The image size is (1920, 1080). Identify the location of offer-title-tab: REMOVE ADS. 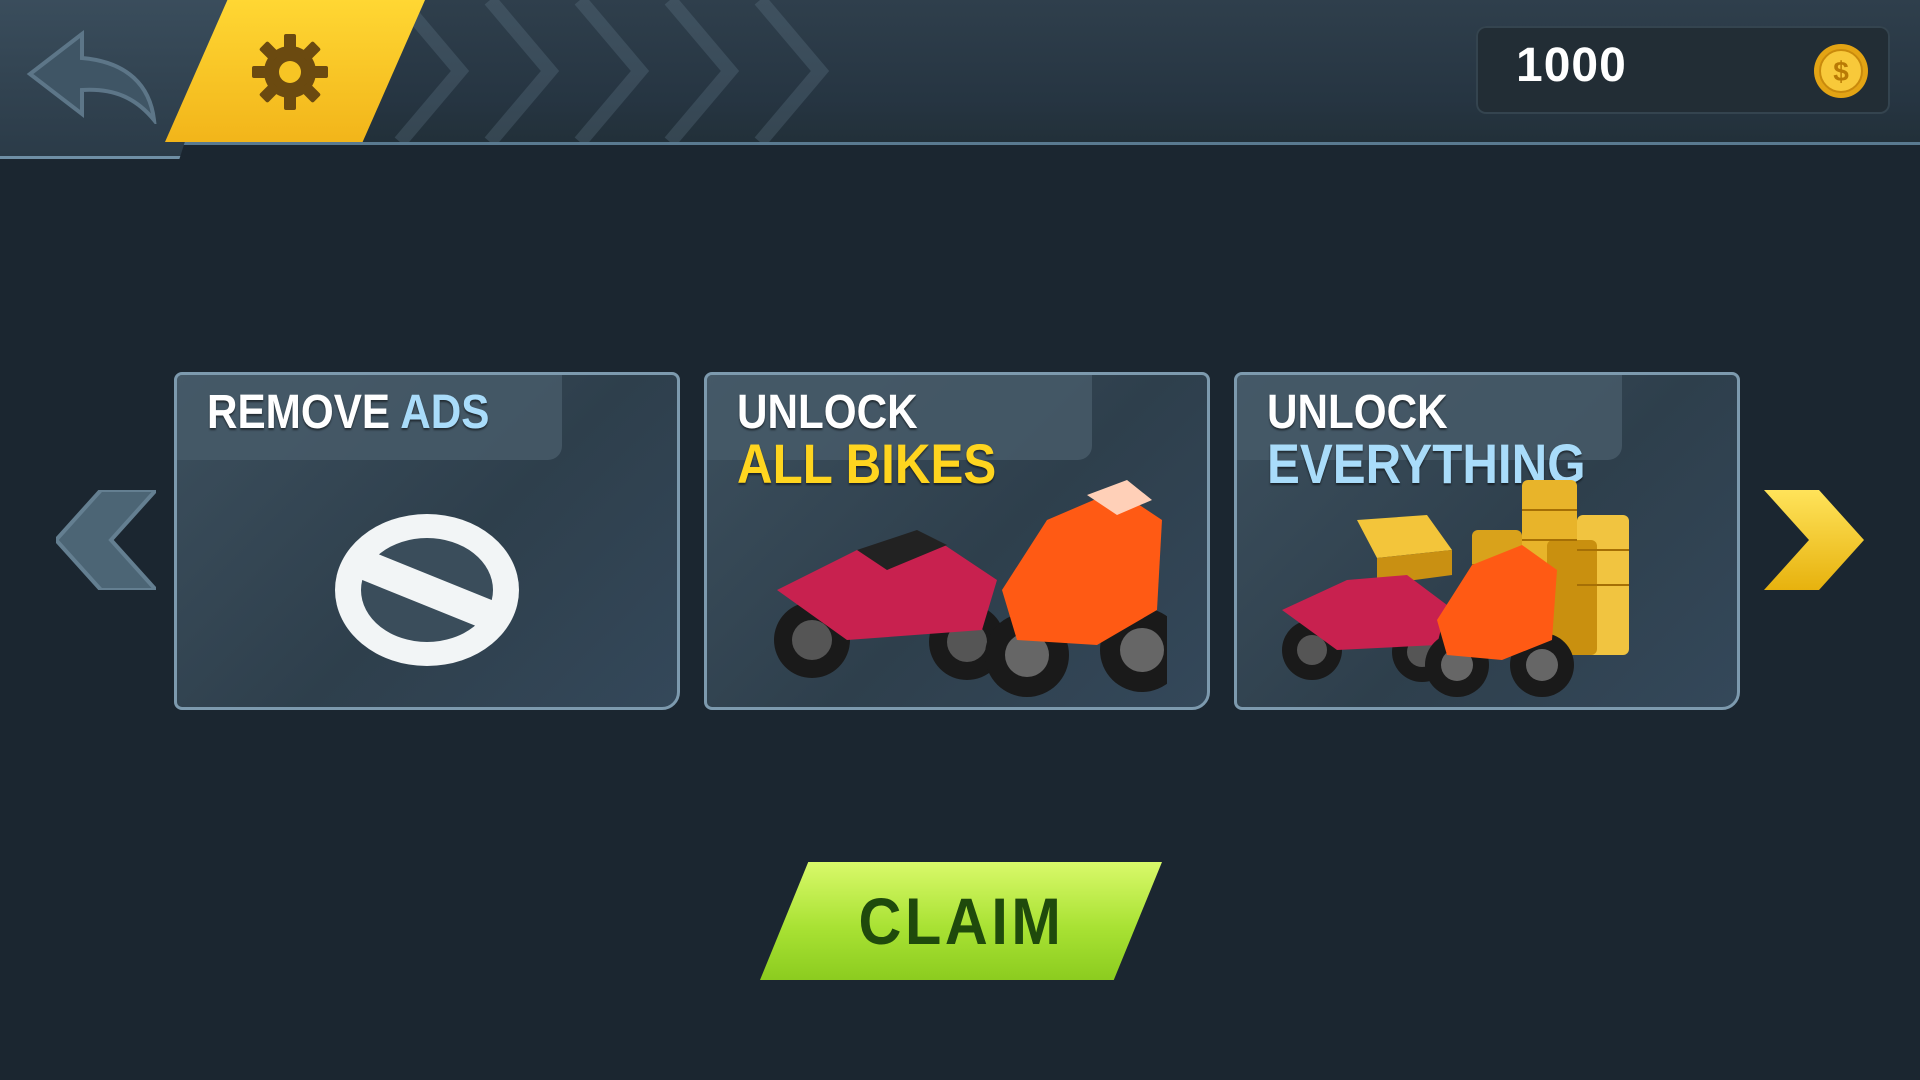
(369, 417).